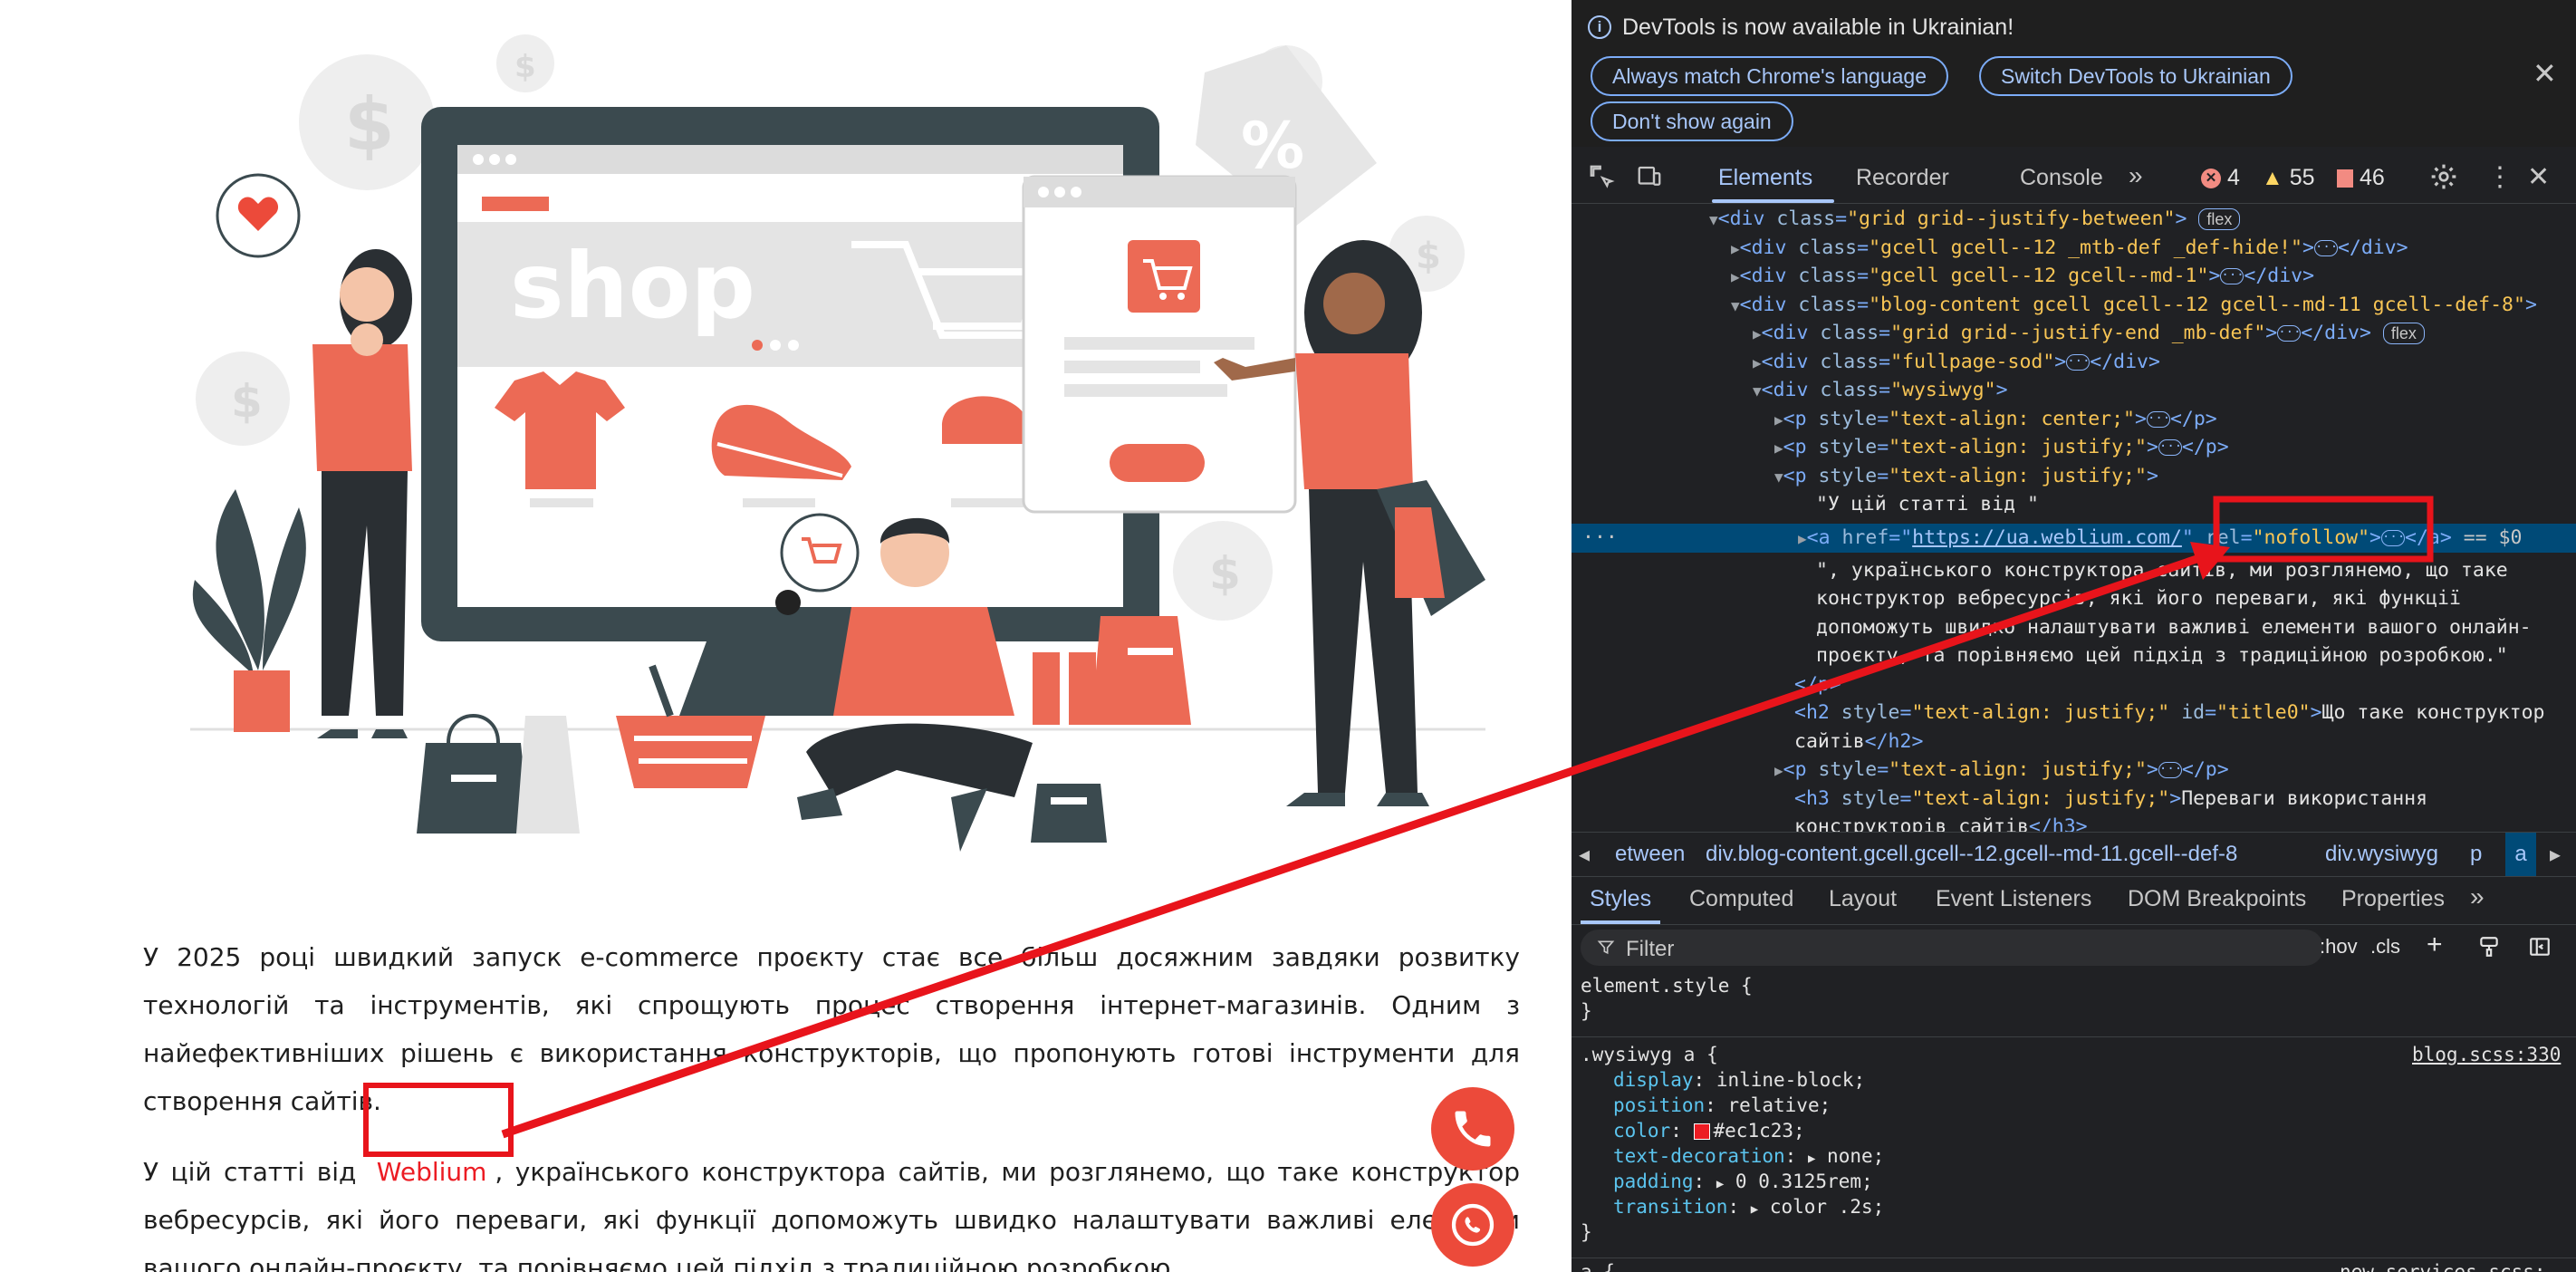 The height and width of the screenshot is (1272, 2576). I want to click on dom-line-p-justify: ▶<p style="text-align: justify;">···</p>, so click(2001, 448).